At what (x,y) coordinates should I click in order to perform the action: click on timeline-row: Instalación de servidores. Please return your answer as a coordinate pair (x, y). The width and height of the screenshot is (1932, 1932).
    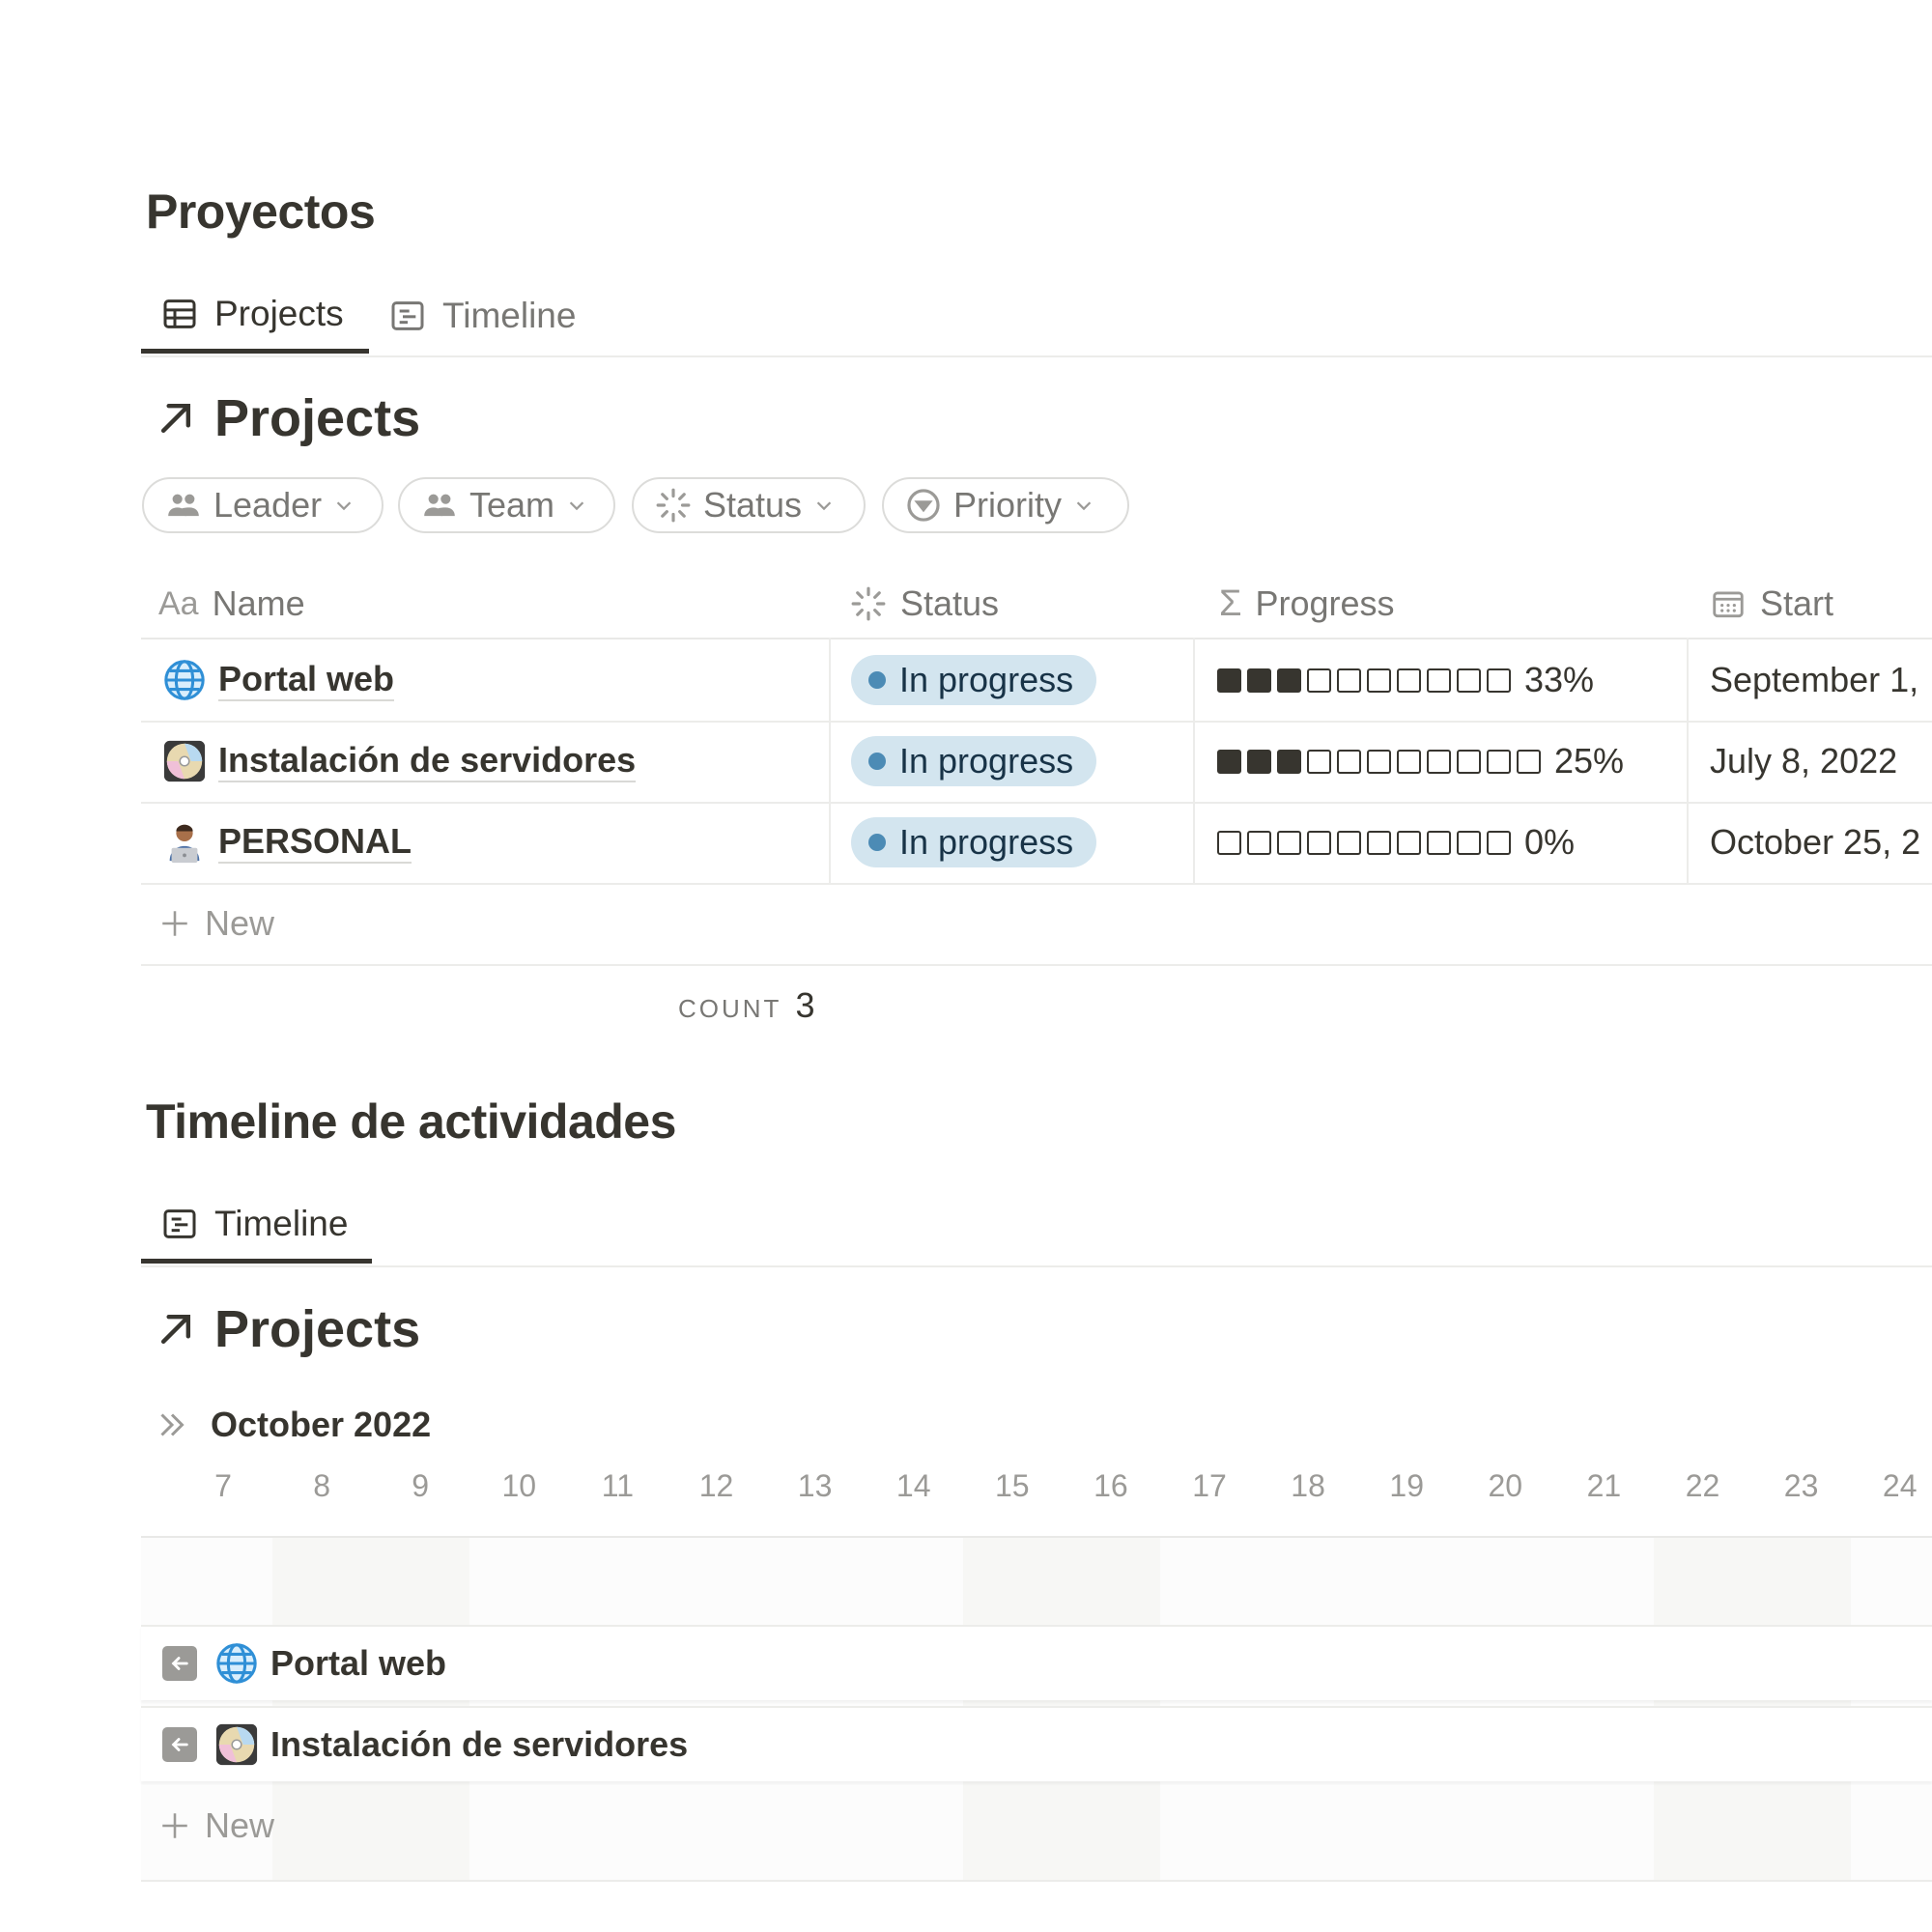
    Looking at the image, I should click on (1036, 1743).